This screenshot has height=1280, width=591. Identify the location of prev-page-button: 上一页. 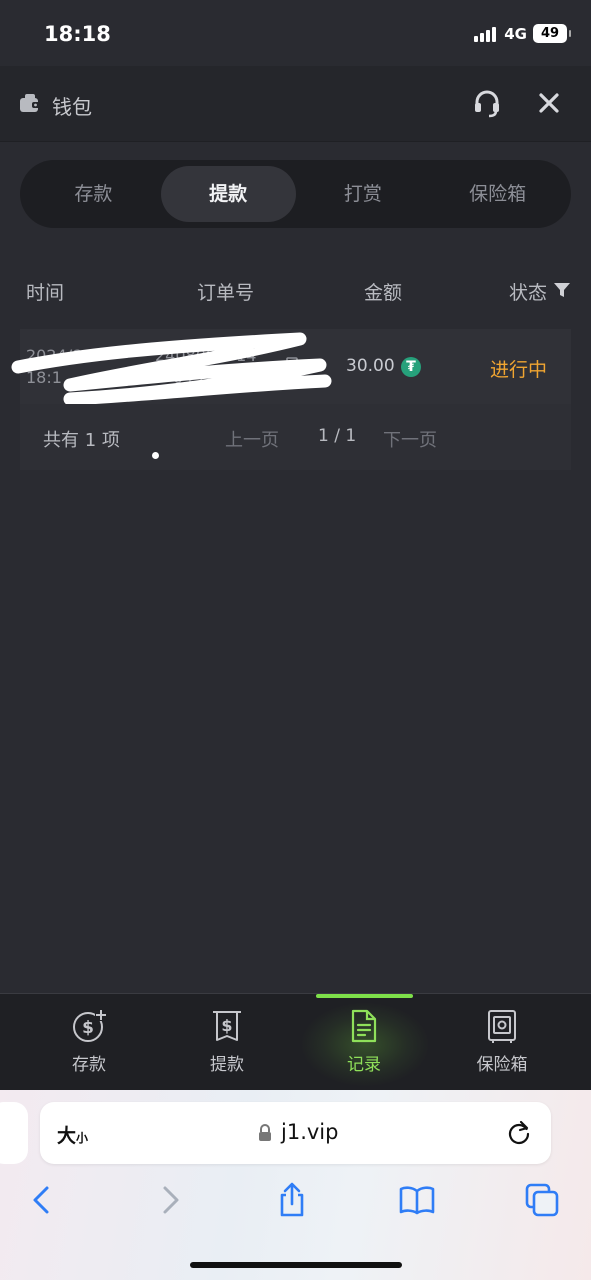
(252, 439).